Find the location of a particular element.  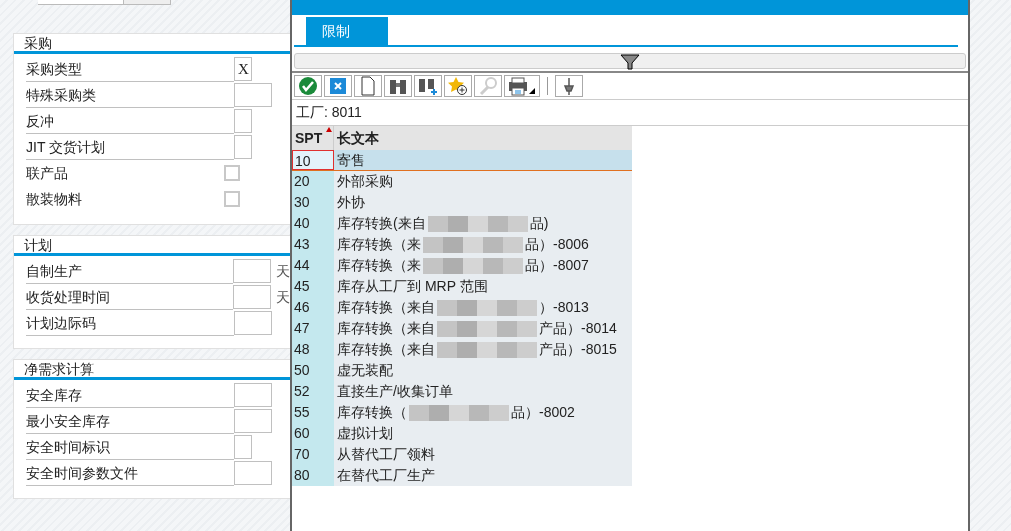

filter-icon is located at coordinates (630, 62).